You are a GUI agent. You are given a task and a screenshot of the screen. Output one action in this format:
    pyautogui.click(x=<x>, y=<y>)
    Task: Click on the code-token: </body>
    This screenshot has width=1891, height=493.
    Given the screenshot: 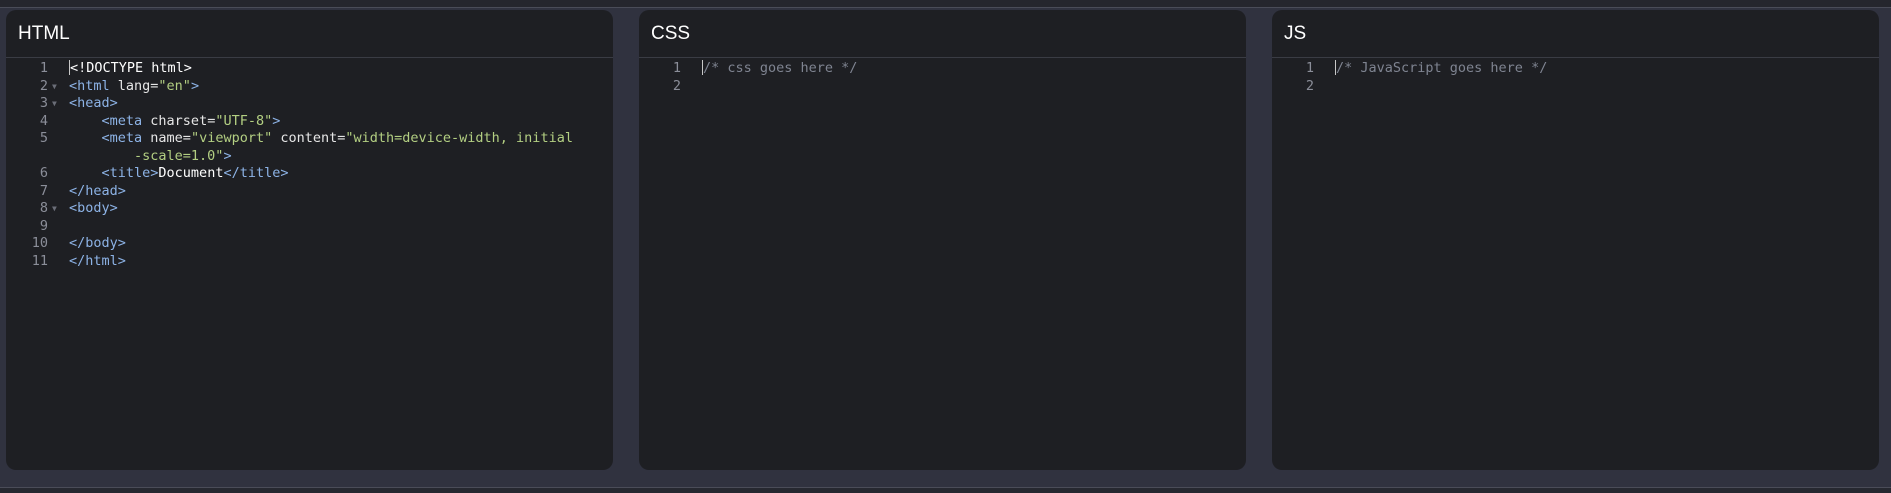 What is the action you would take?
    pyautogui.click(x=97, y=243)
    